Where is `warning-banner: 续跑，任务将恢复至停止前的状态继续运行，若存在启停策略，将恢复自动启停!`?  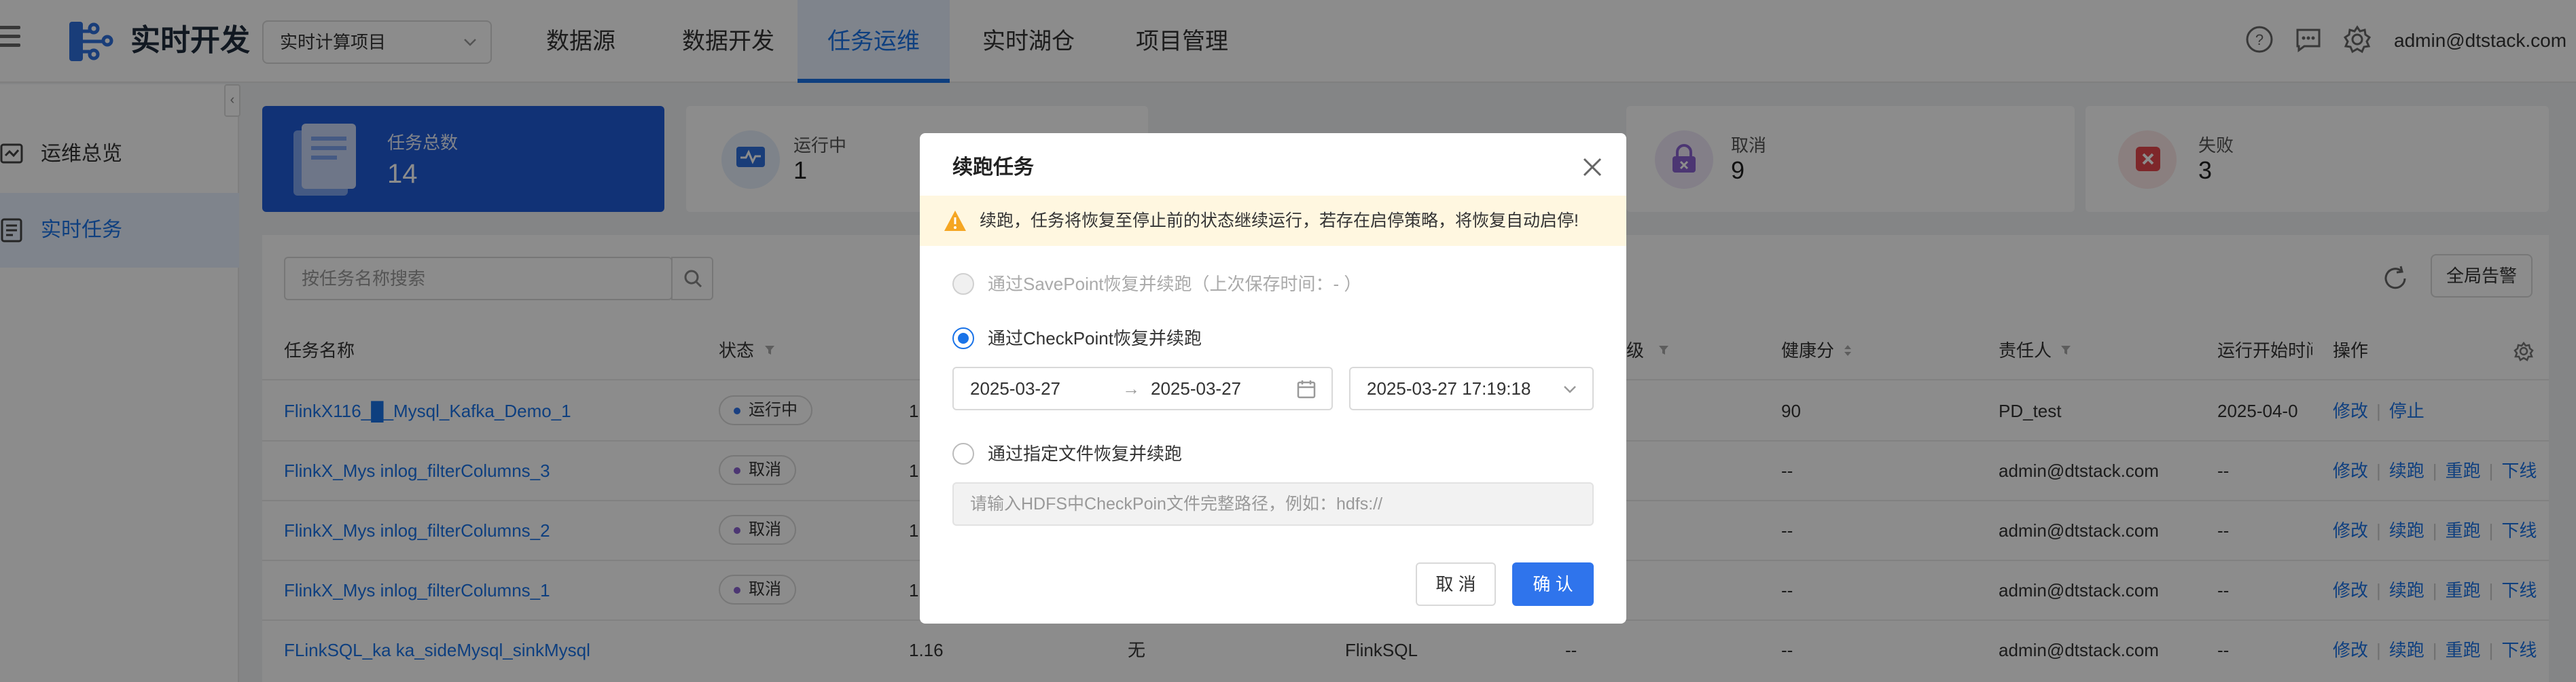 warning-banner: 续跑，任务将恢复至停止前的状态继续运行，若存在启停策略，将恢复自动启停! is located at coordinates (1273, 221).